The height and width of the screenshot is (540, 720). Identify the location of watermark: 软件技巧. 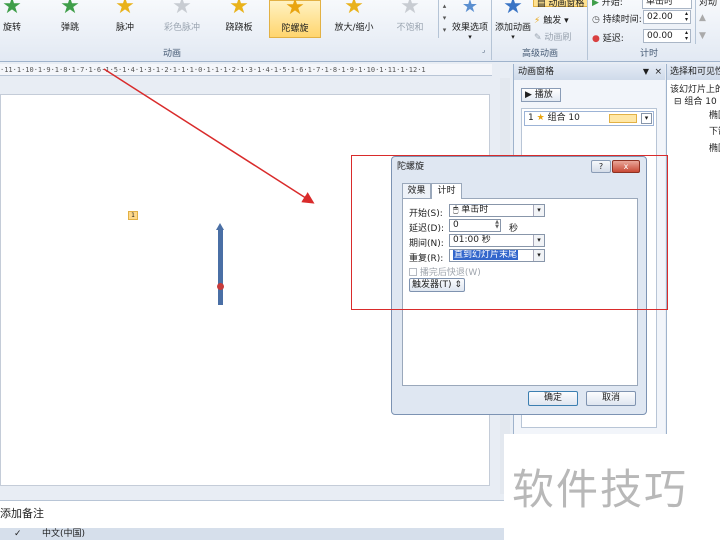
(612, 487).